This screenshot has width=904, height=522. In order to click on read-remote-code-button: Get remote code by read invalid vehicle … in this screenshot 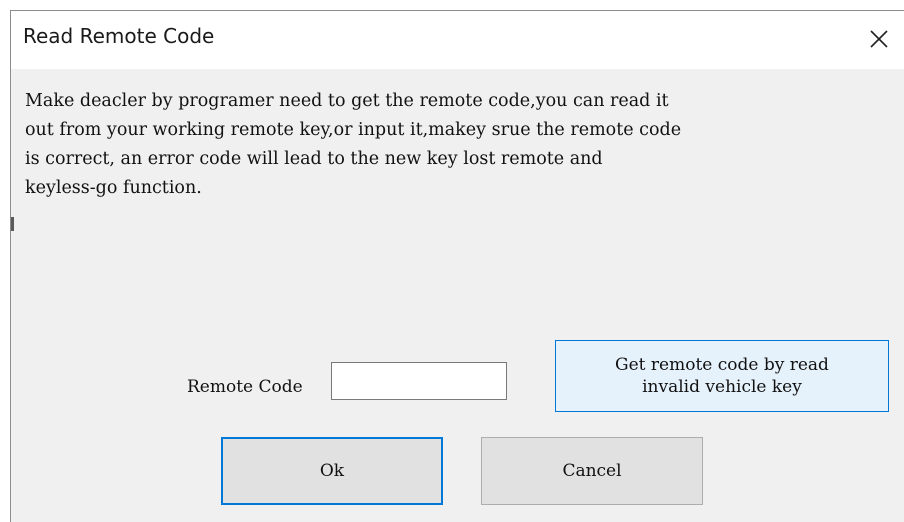, I will do `click(722, 376)`.